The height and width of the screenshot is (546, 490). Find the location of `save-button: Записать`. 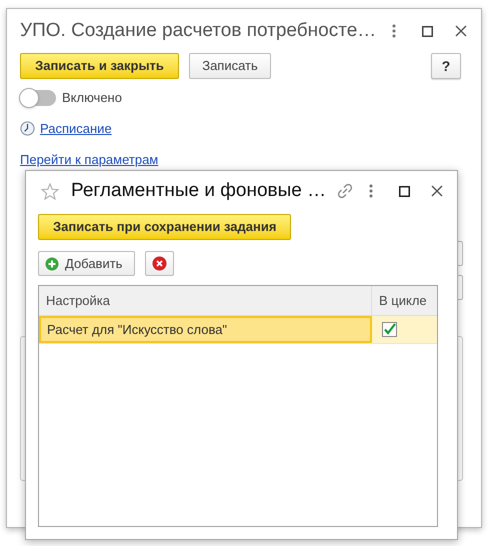

save-button: Записать is located at coordinates (230, 66).